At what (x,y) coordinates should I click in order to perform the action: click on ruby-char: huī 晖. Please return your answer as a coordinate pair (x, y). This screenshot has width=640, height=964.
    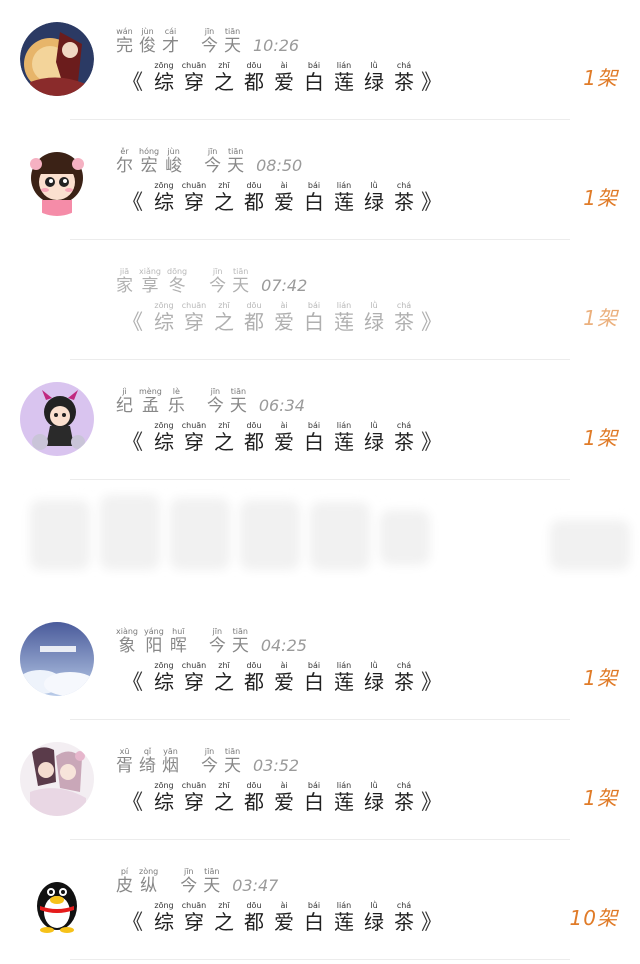
    Looking at the image, I should click on (178, 641).